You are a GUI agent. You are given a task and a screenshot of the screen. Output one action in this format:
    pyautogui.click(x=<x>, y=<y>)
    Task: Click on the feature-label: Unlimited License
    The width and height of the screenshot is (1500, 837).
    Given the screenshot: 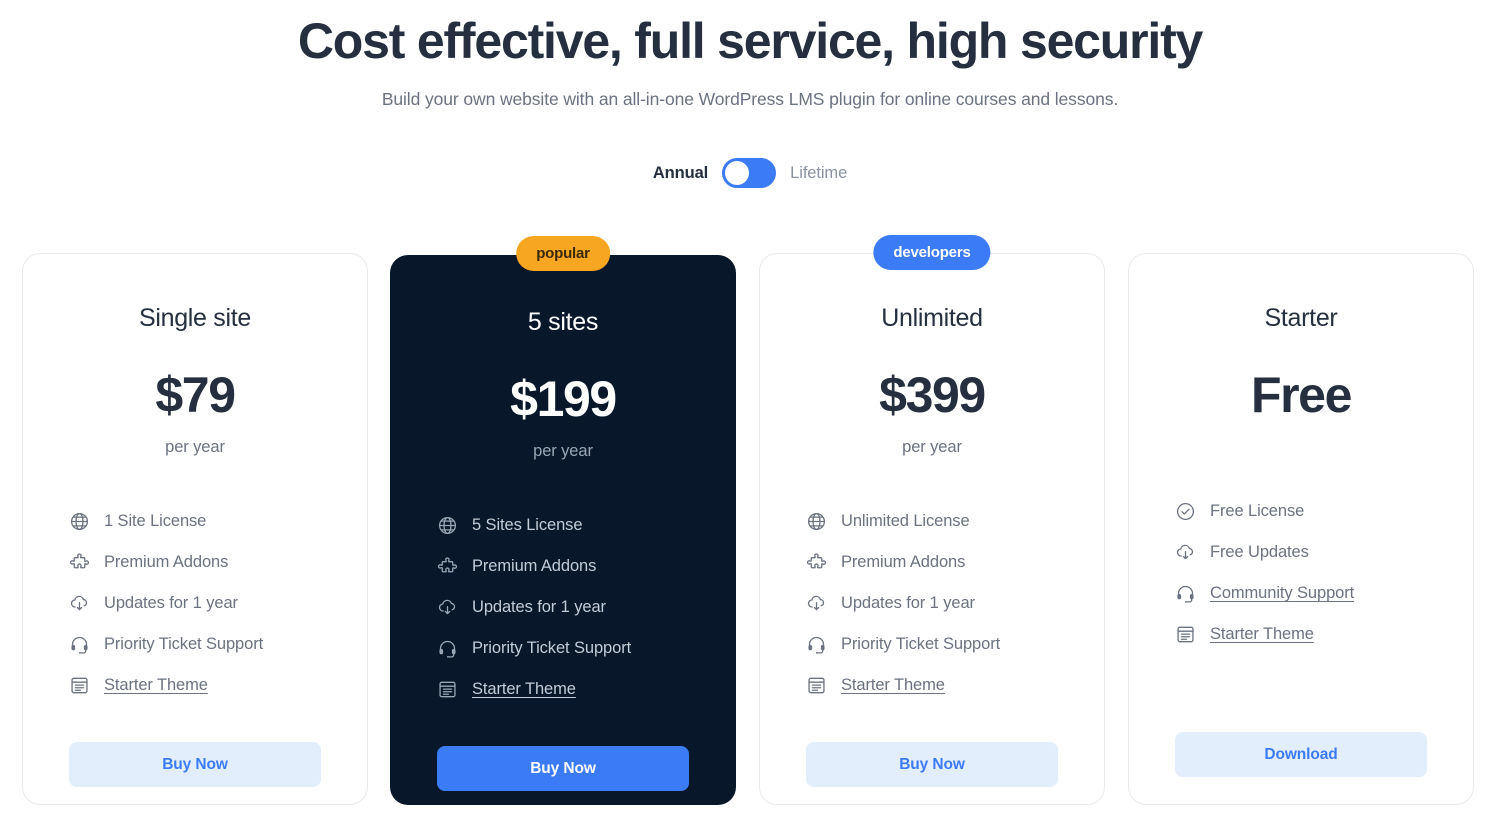 What is the action you would take?
    pyautogui.click(x=905, y=521)
    